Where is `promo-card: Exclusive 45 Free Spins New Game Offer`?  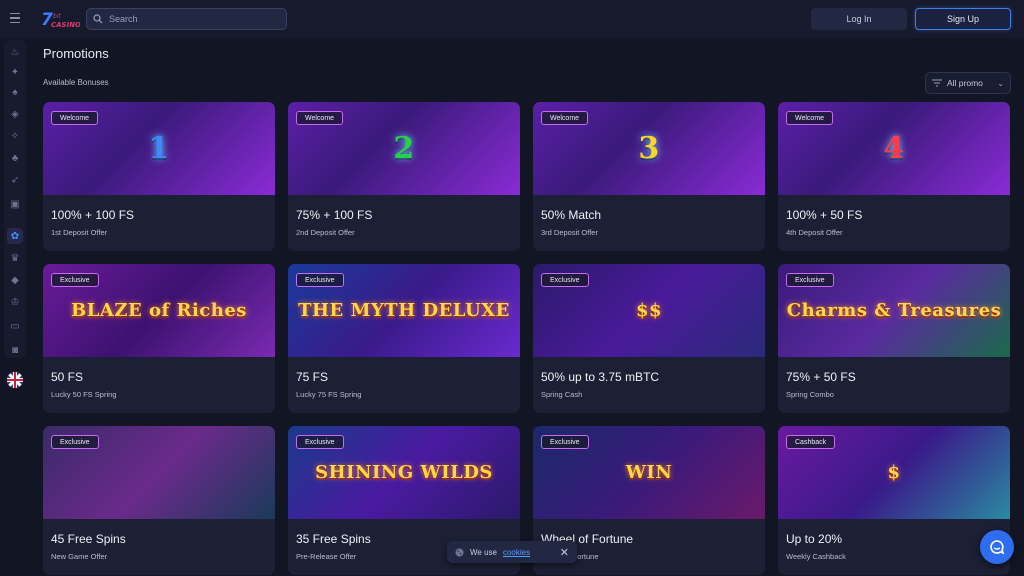 promo-card: Exclusive 45 Free Spins New Game Offer is located at coordinates (159, 500).